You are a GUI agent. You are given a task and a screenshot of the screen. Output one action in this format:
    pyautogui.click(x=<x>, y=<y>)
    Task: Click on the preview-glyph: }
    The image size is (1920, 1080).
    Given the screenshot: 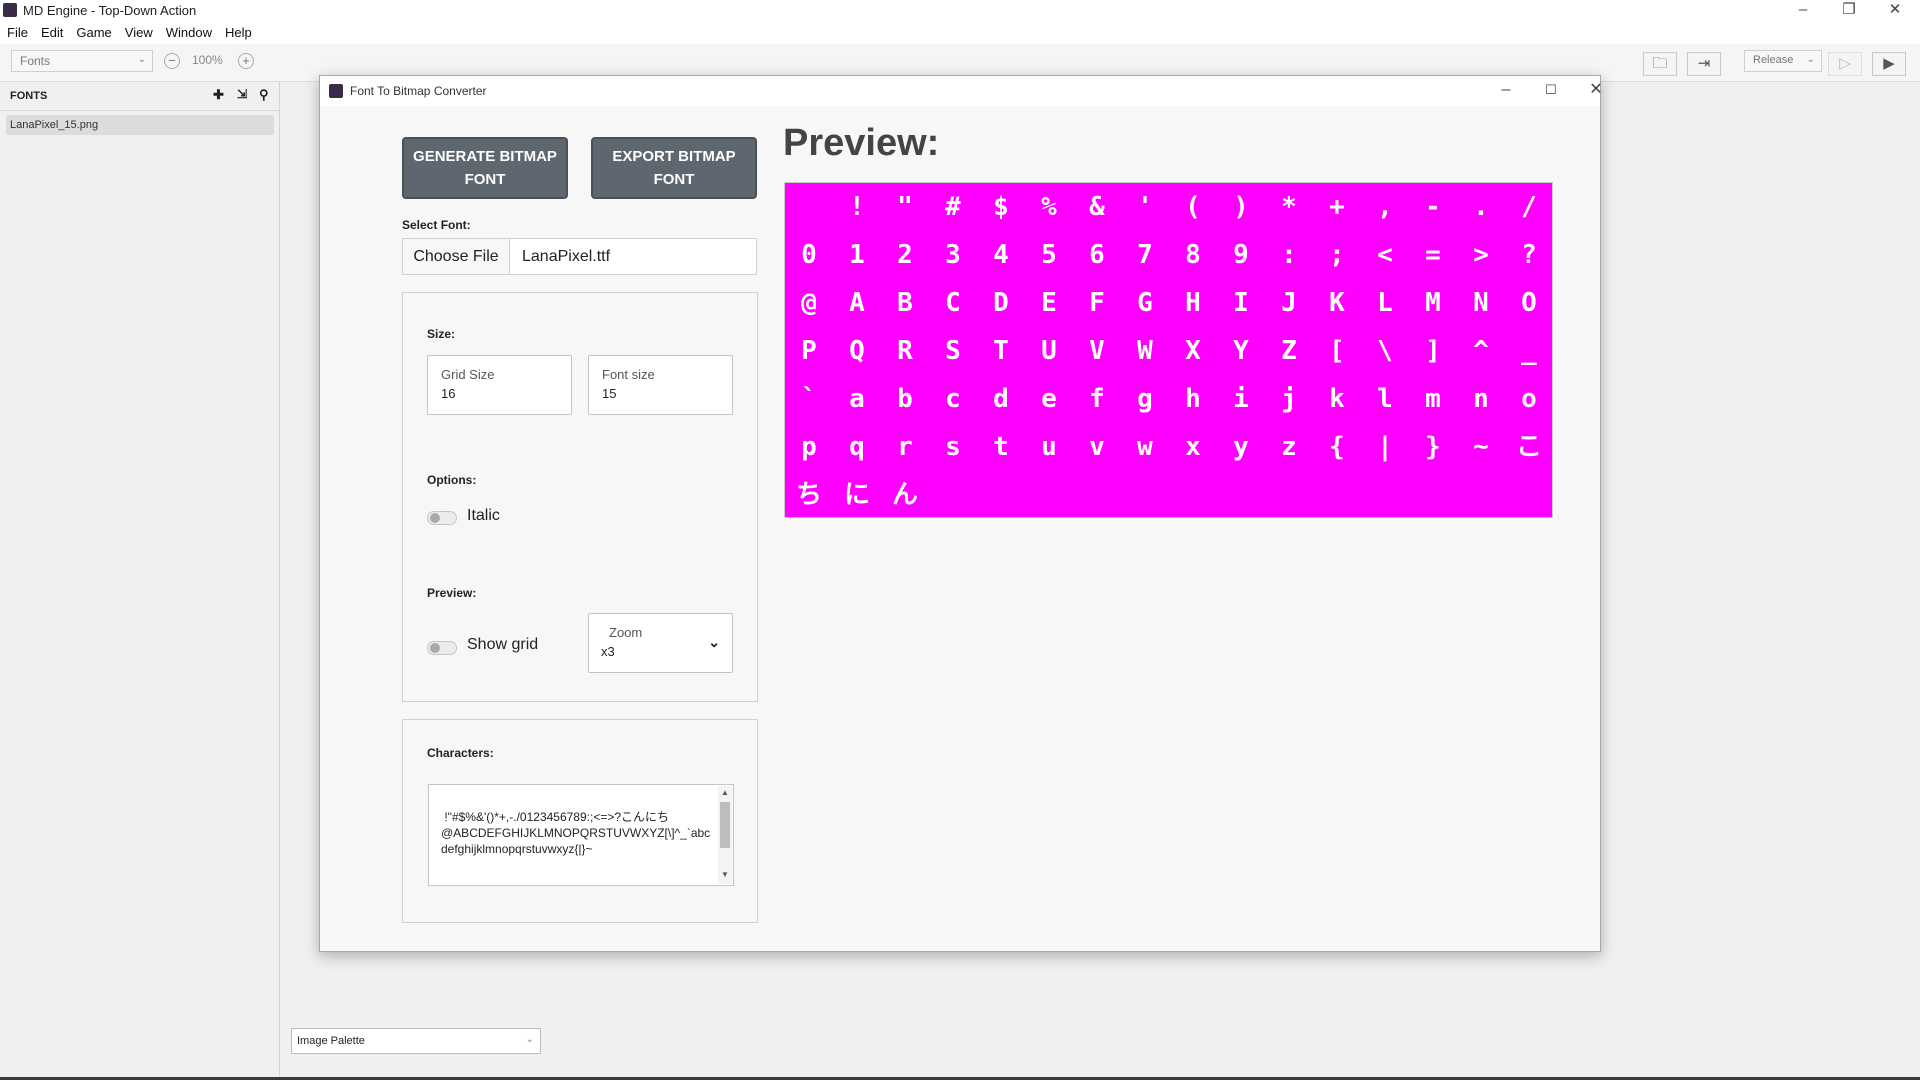 What is the action you would take?
    pyautogui.click(x=1433, y=447)
    